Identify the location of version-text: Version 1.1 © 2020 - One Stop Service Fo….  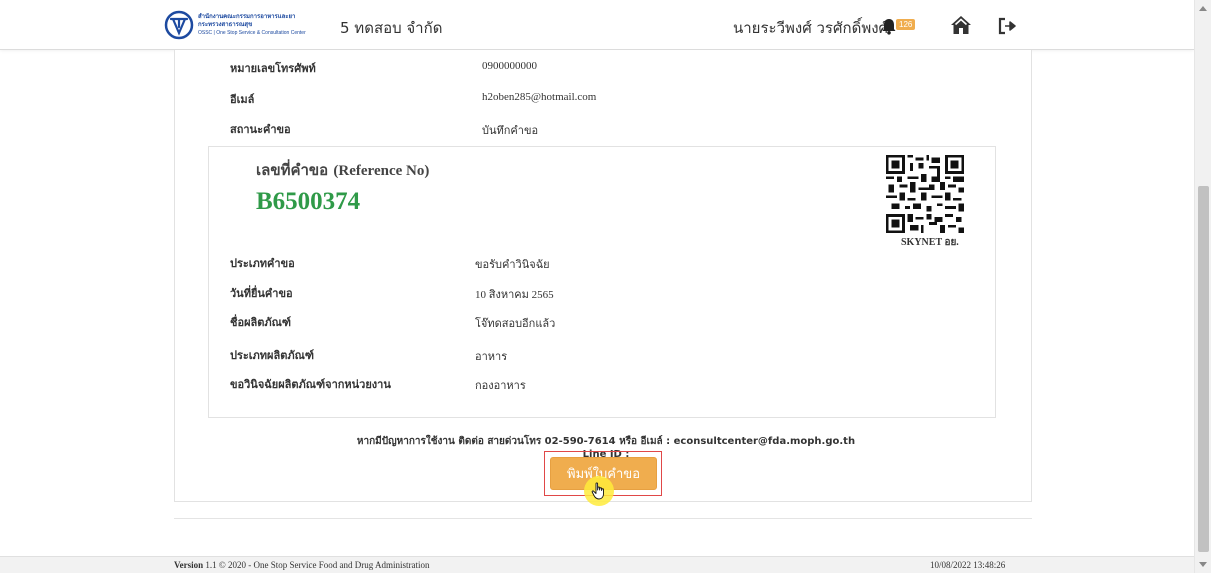
(302, 565).